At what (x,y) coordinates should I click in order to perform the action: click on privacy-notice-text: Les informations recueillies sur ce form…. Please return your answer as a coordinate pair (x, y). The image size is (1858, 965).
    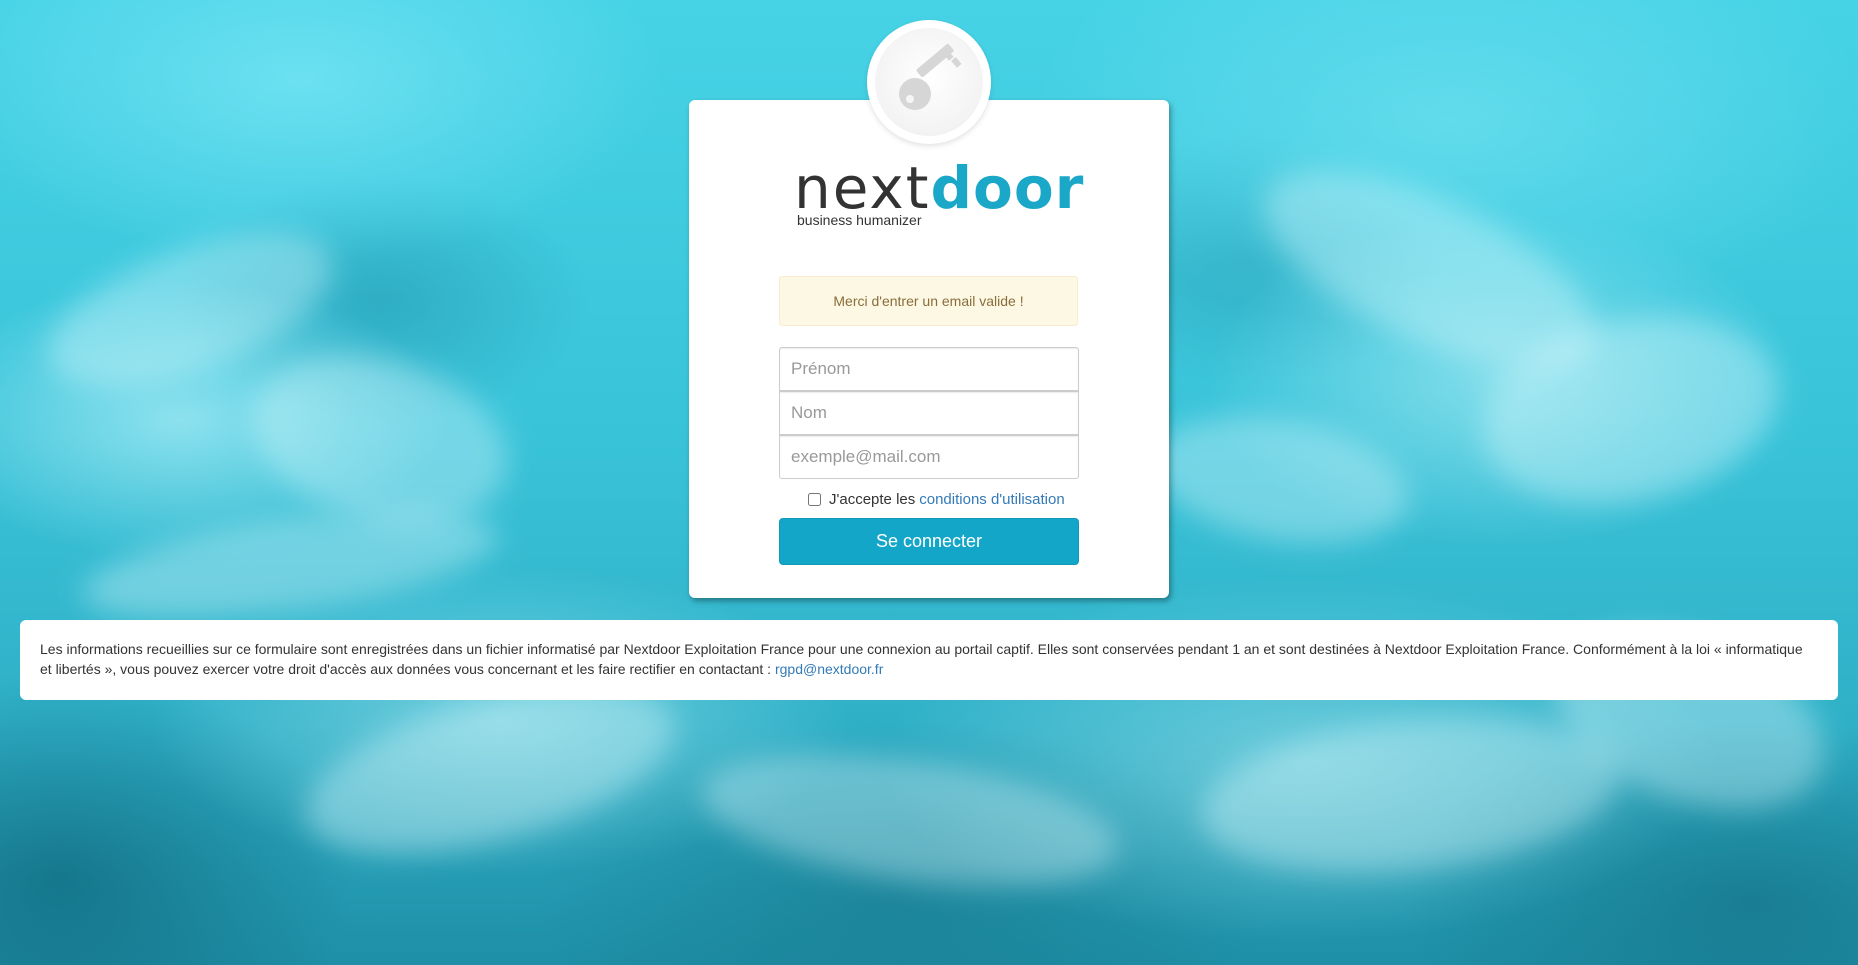
    Looking at the image, I should click on (921, 659).